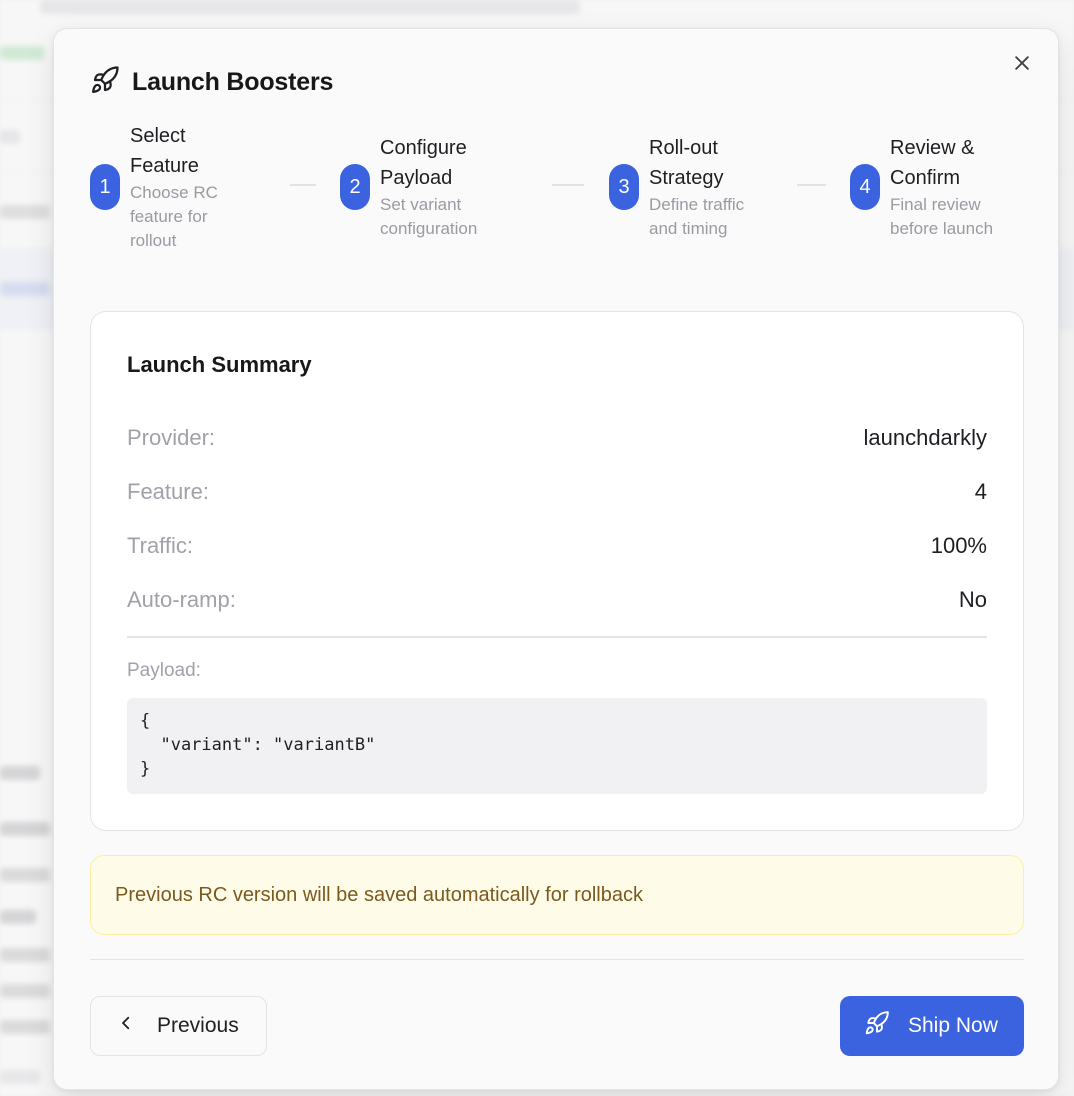 The height and width of the screenshot is (1096, 1074). Describe the element at coordinates (557, 746) in the screenshot. I see `payload-code-block: { "variant": "variantB" }` at that location.